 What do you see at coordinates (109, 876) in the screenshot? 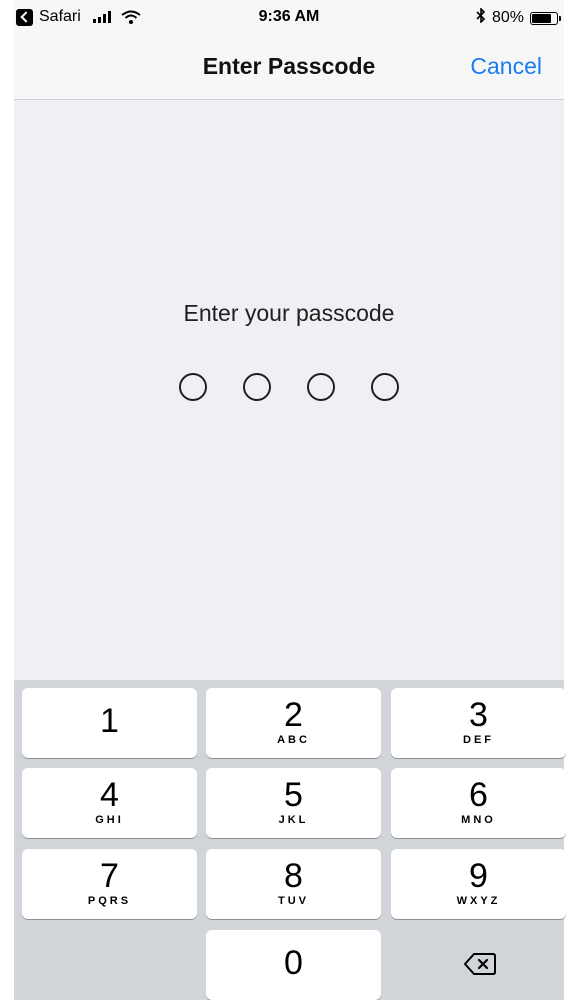
I see `key-digit: 7` at bounding box center [109, 876].